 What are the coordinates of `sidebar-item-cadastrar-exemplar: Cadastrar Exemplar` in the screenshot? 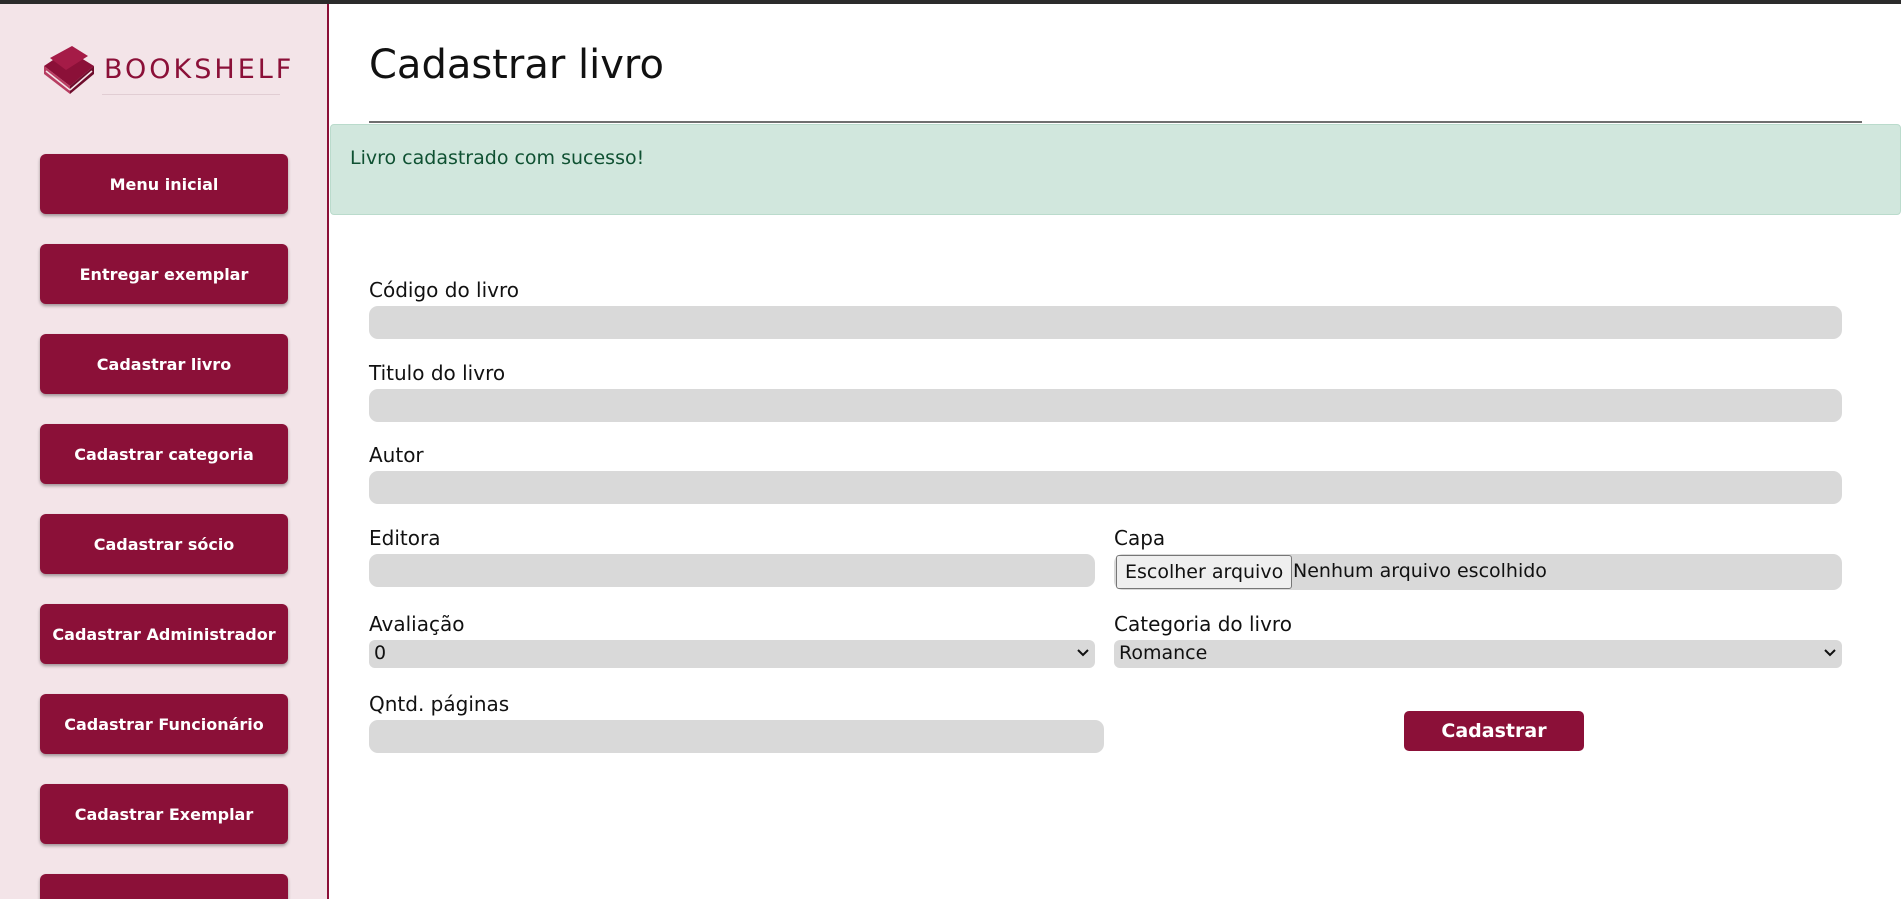 It's located at (164, 814).